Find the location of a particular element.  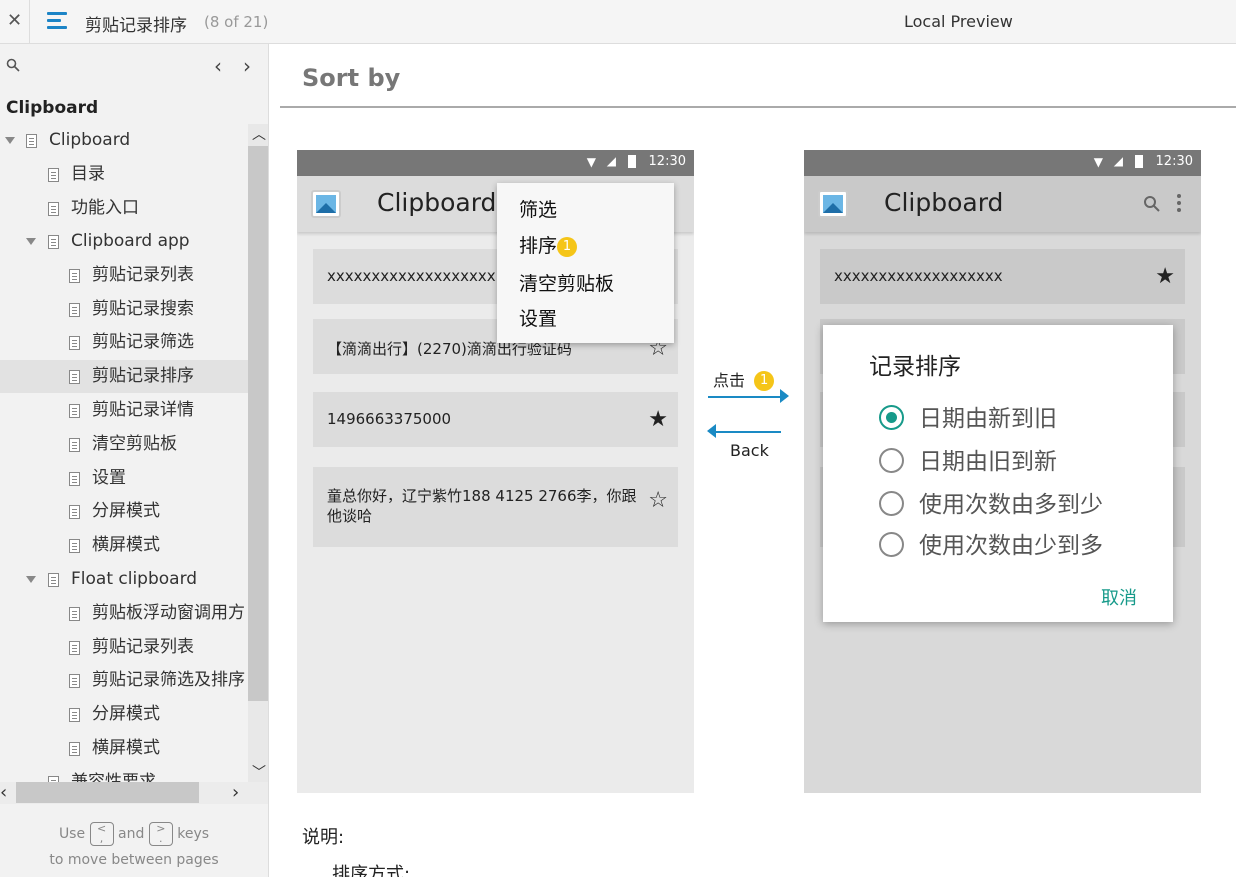

back-arrowhead is located at coordinates (711, 431).